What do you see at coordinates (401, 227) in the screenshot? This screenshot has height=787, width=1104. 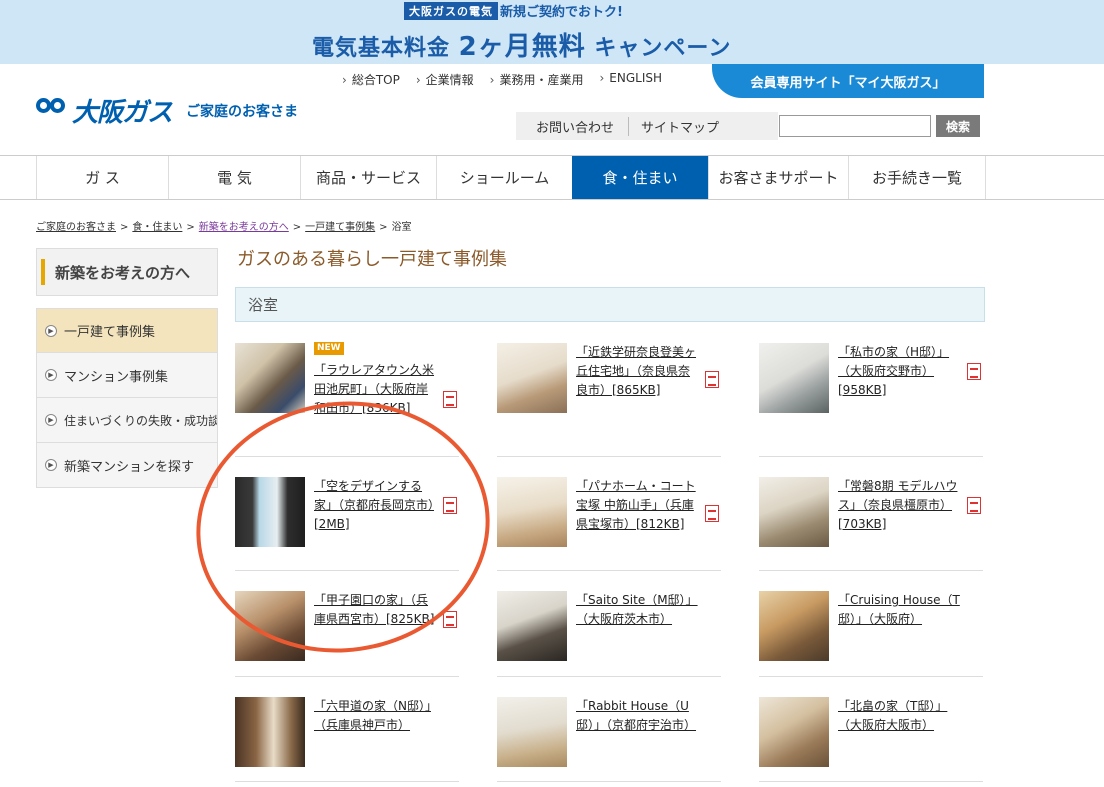 I see `breadcrumb-current: 浴室` at bounding box center [401, 227].